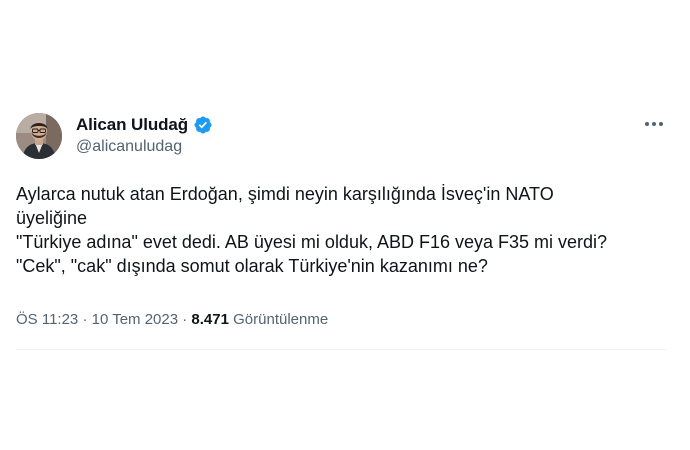 Image resolution: width=690 pixels, height=450 pixels. I want to click on more-options-icon, so click(654, 124).